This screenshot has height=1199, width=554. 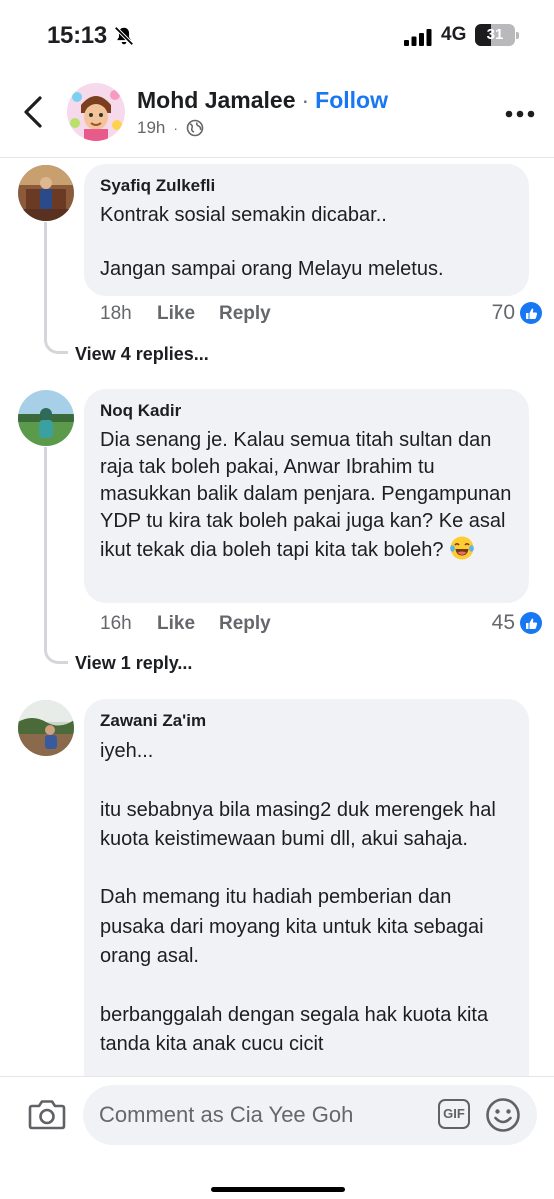 What do you see at coordinates (306, 186) in the screenshot?
I see `comment-author: Syafiq Zulkefli` at bounding box center [306, 186].